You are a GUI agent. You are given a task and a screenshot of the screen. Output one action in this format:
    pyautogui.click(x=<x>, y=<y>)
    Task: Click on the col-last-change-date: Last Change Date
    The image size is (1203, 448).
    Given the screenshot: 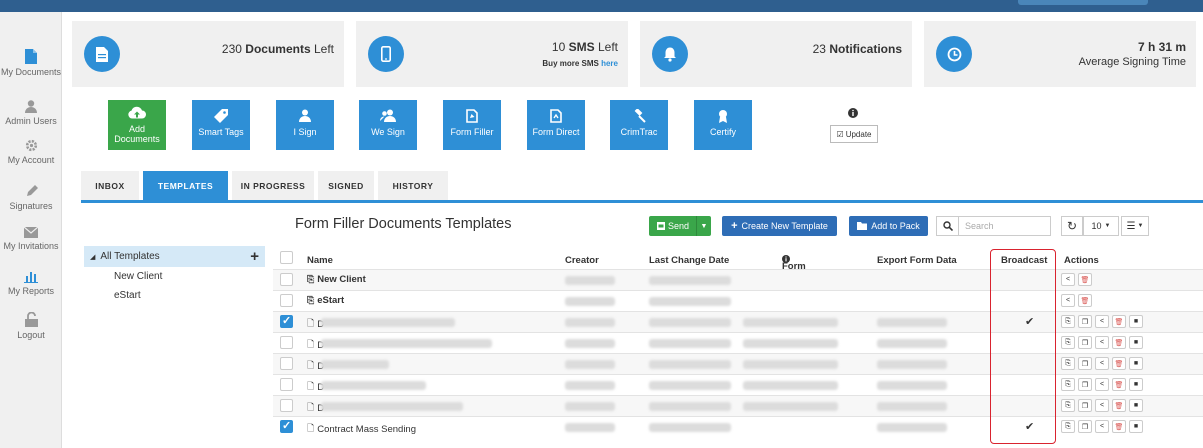 What is the action you would take?
    pyautogui.click(x=689, y=260)
    